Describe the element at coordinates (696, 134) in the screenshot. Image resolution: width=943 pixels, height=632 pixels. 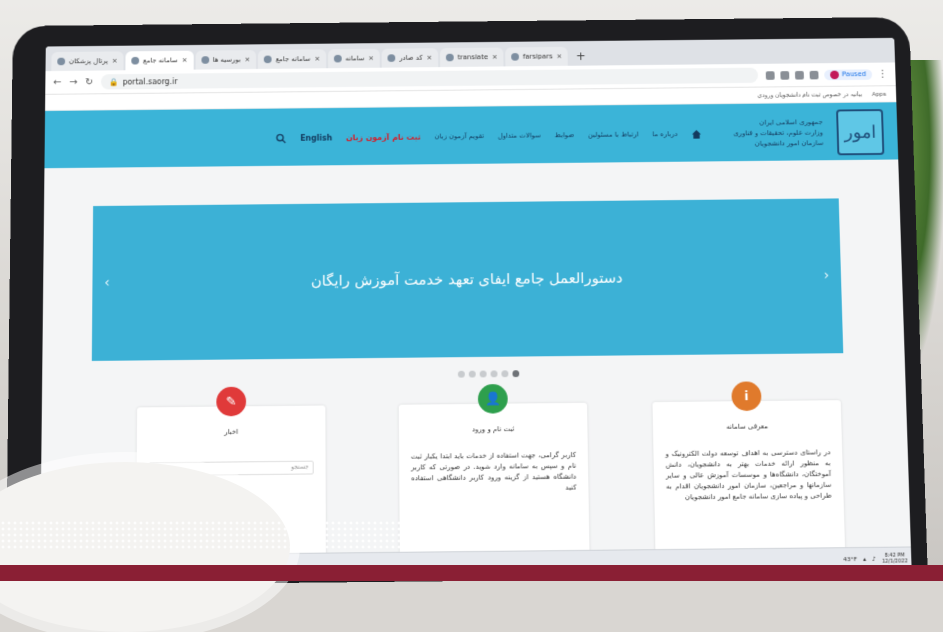
I see `home-icon` at that location.